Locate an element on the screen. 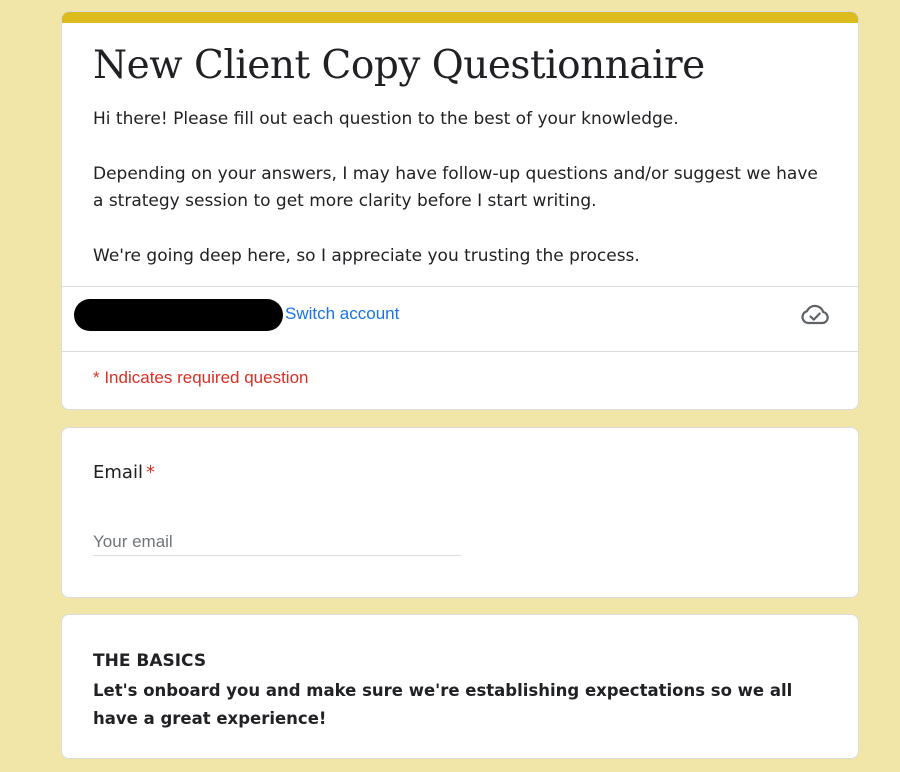 Image resolution: width=900 pixels, height=772 pixels. required-question-note: * Indicates required question is located at coordinates (201, 377).